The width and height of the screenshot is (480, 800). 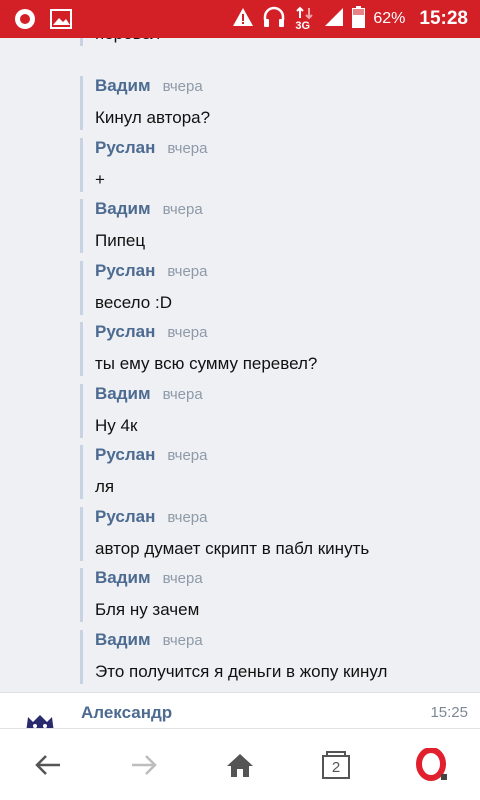 I want to click on image-icon, so click(x=61, y=21).